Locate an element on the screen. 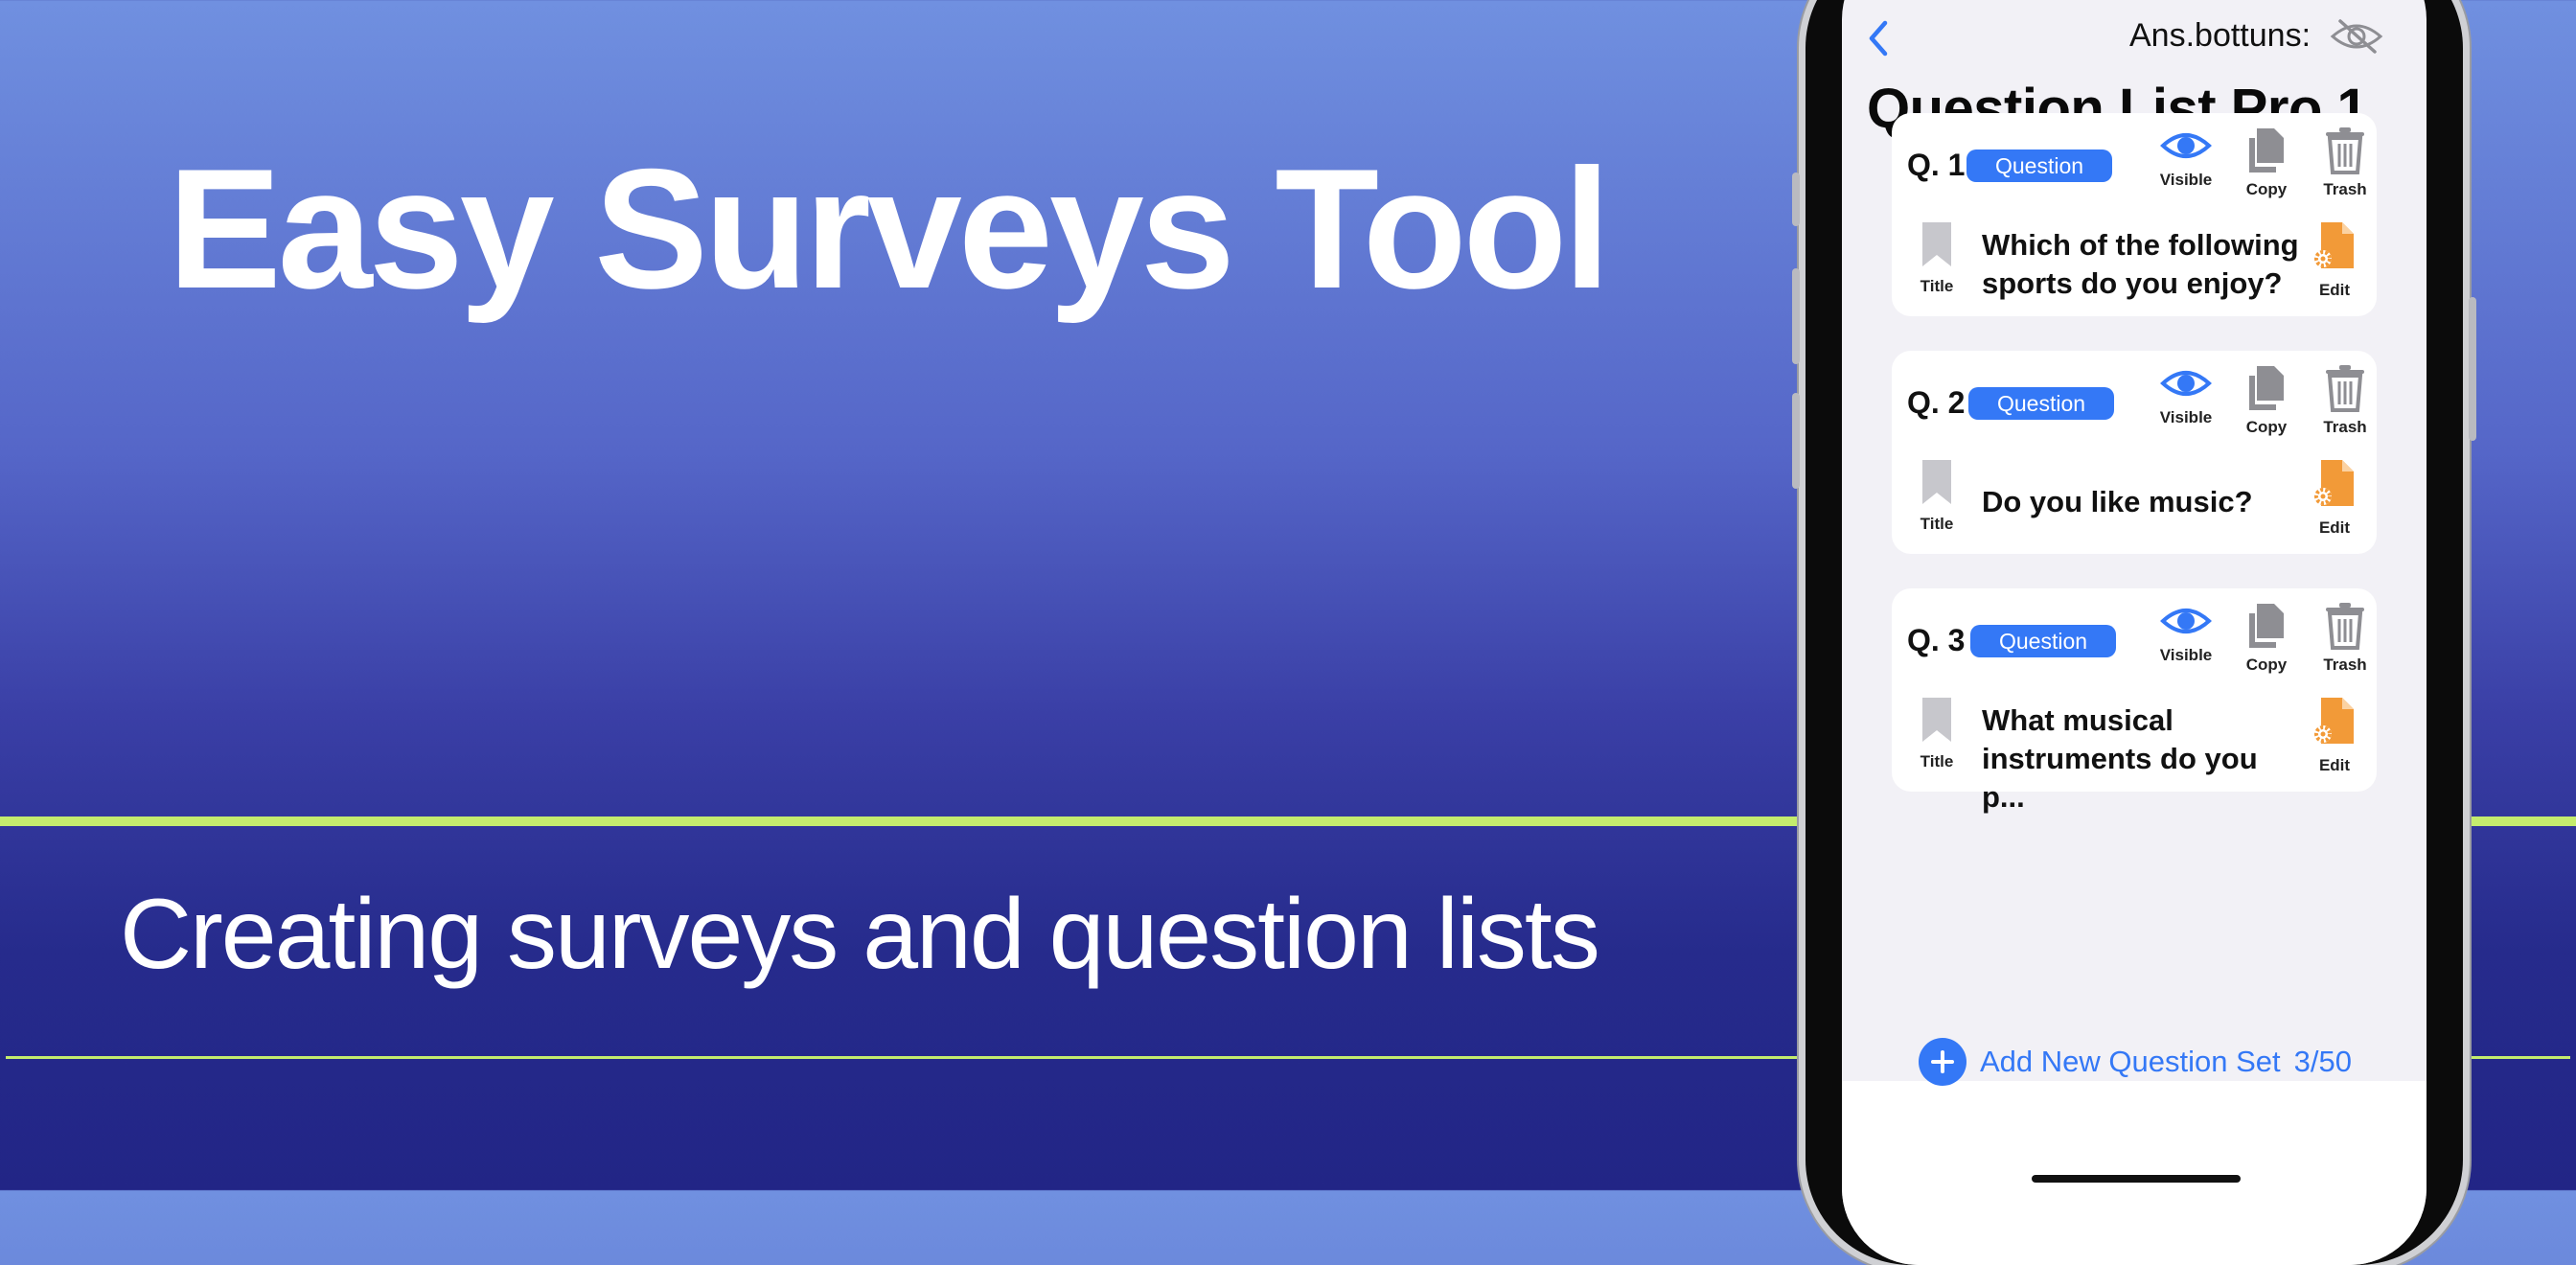 The height and width of the screenshot is (1265, 2576). bottom-toolbar is located at coordinates (2134, 1173).